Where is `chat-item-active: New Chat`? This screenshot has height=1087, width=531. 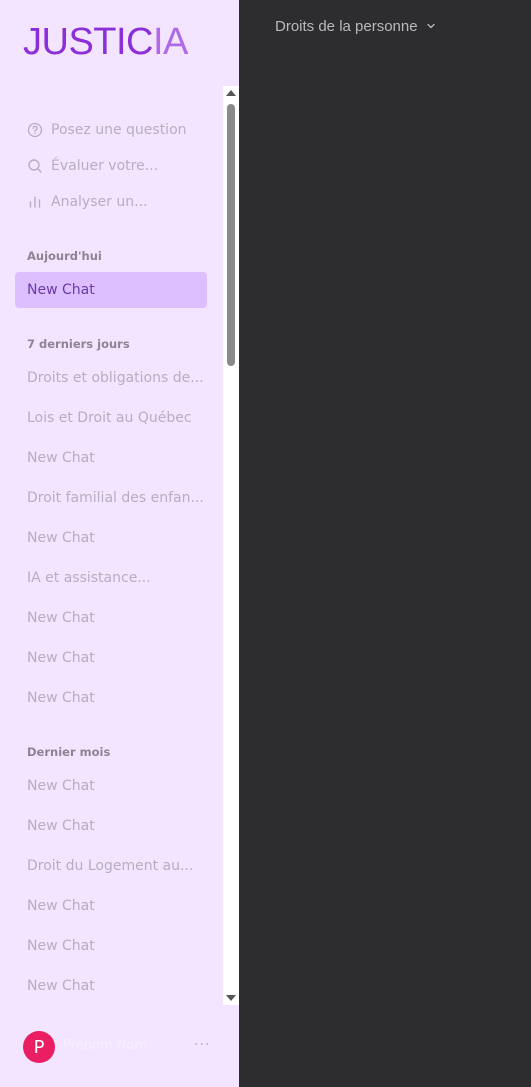
chat-item-active: New Chat is located at coordinates (111, 290).